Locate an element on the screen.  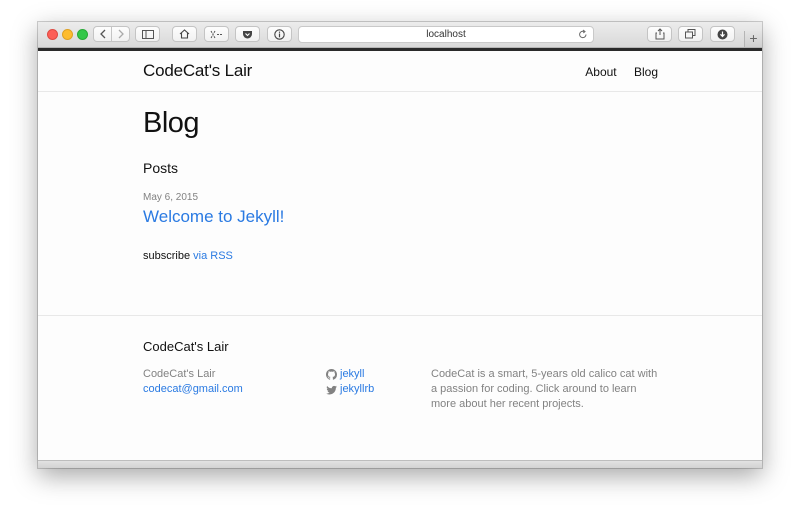
close-window-button is located at coordinates (52, 34).